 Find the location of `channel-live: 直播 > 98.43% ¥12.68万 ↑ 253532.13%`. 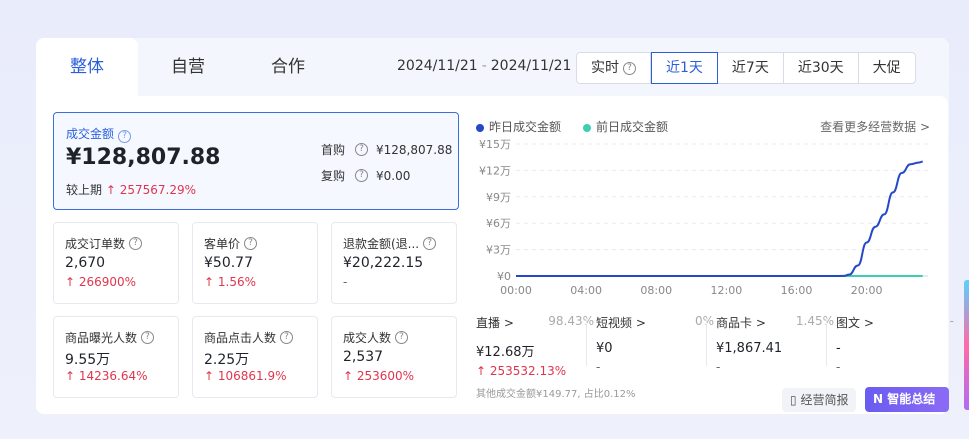

channel-live: 直播 > 98.43% ¥12.68万 ↑ 253532.13% is located at coordinates (535, 346).